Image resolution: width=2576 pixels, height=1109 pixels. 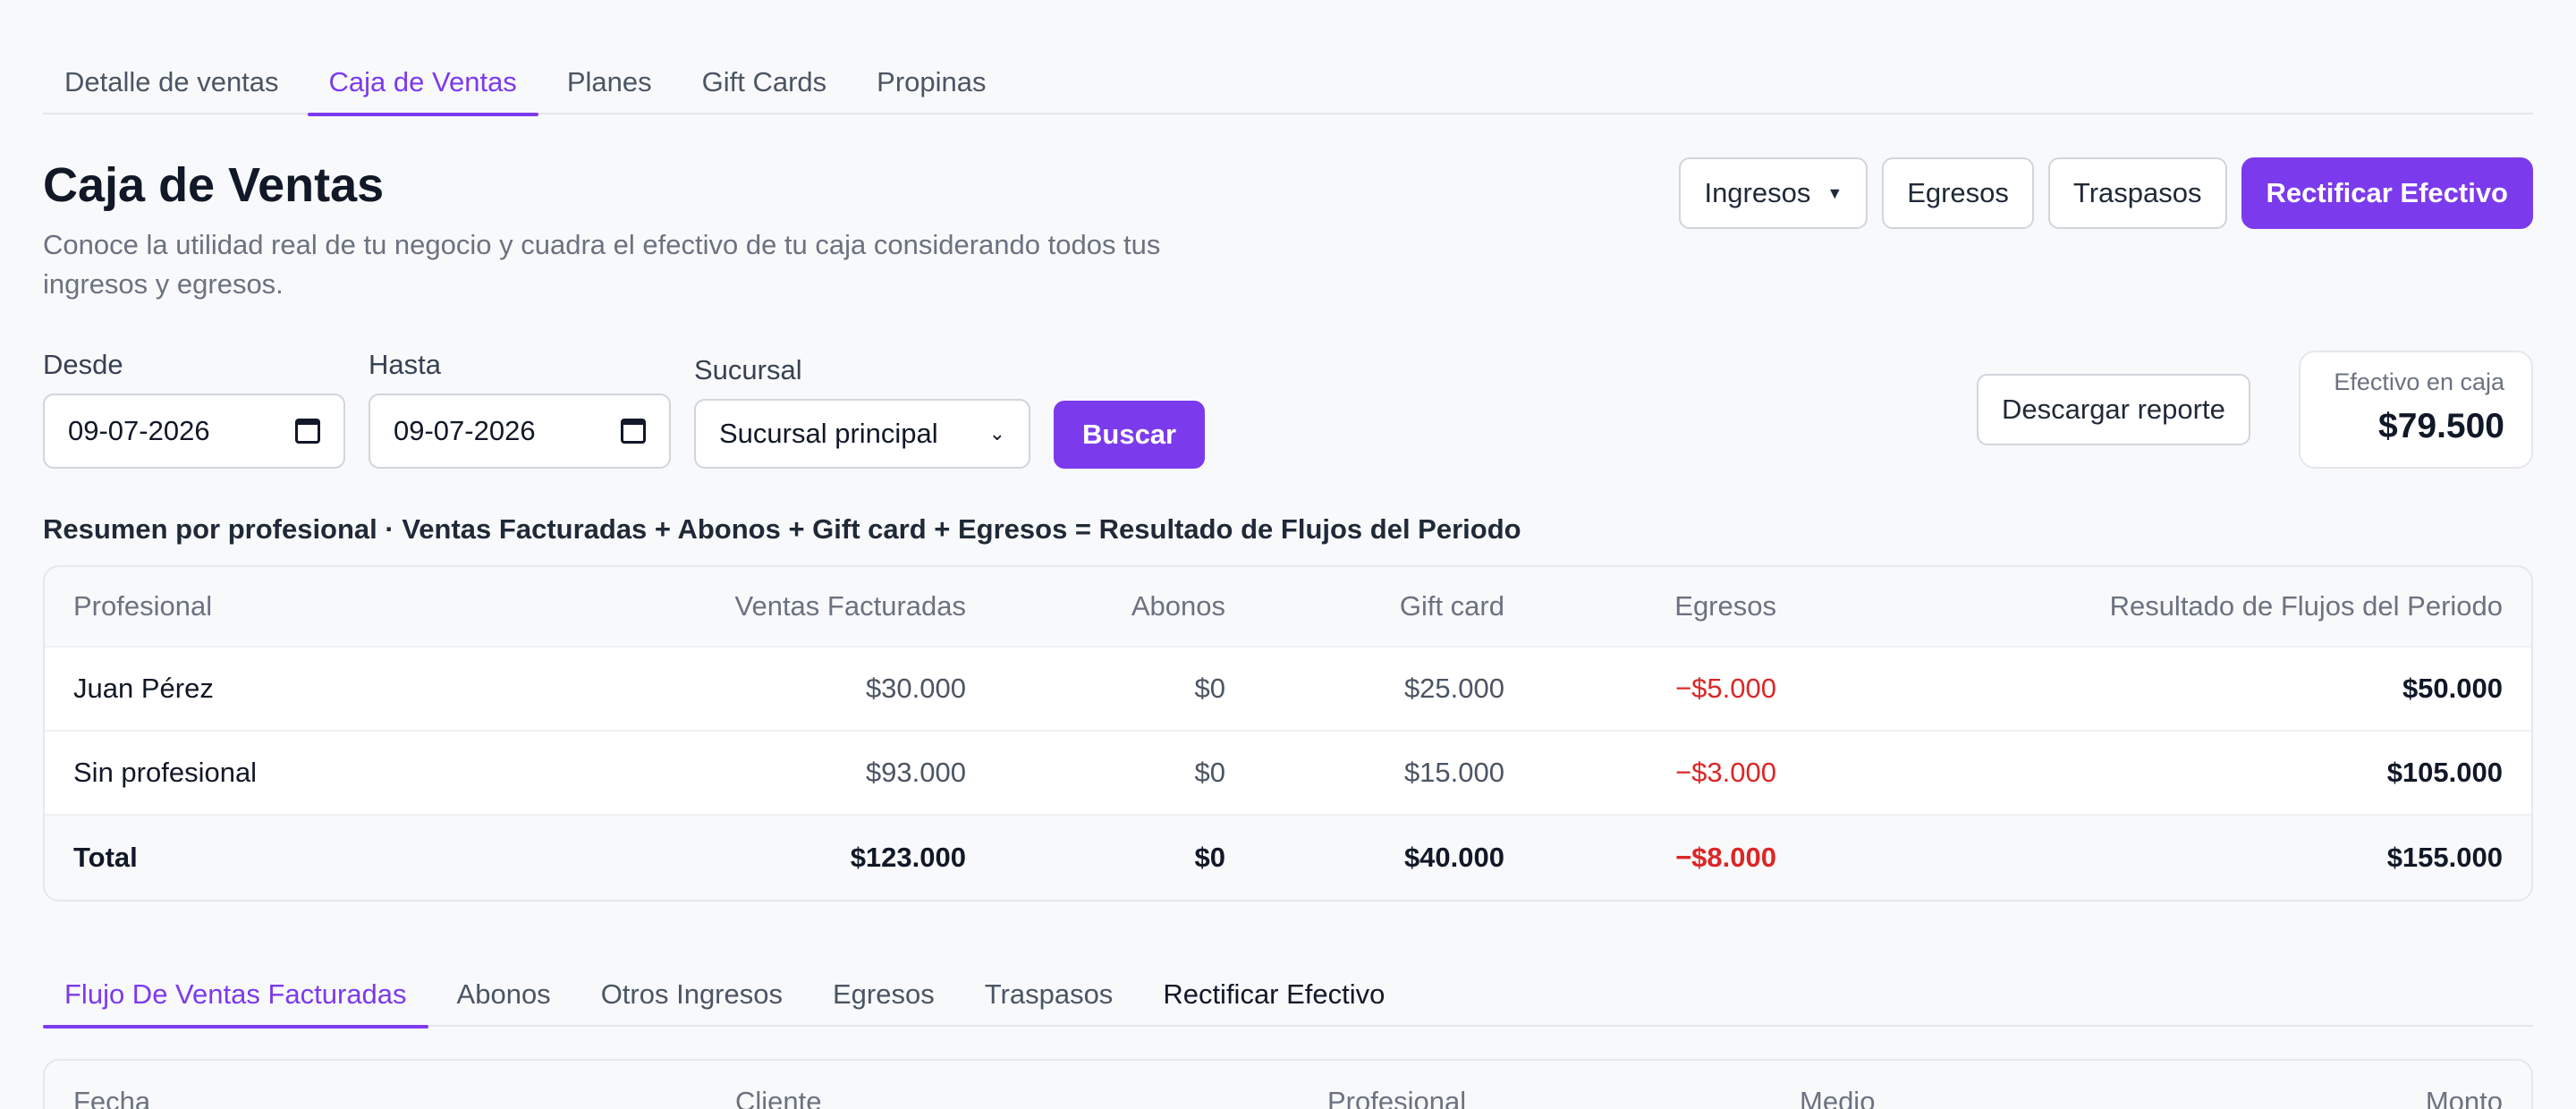 What do you see at coordinates (1725, 858) in the screenshot?
I see `total-egresos: −$8.000` at bounding box center [1725, 858].